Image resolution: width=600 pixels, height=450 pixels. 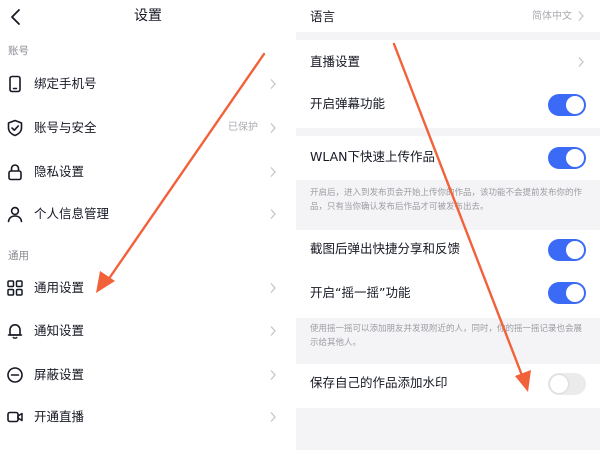 I want to click on settings-item-label: 开通直播, so click(x=59, y=416).